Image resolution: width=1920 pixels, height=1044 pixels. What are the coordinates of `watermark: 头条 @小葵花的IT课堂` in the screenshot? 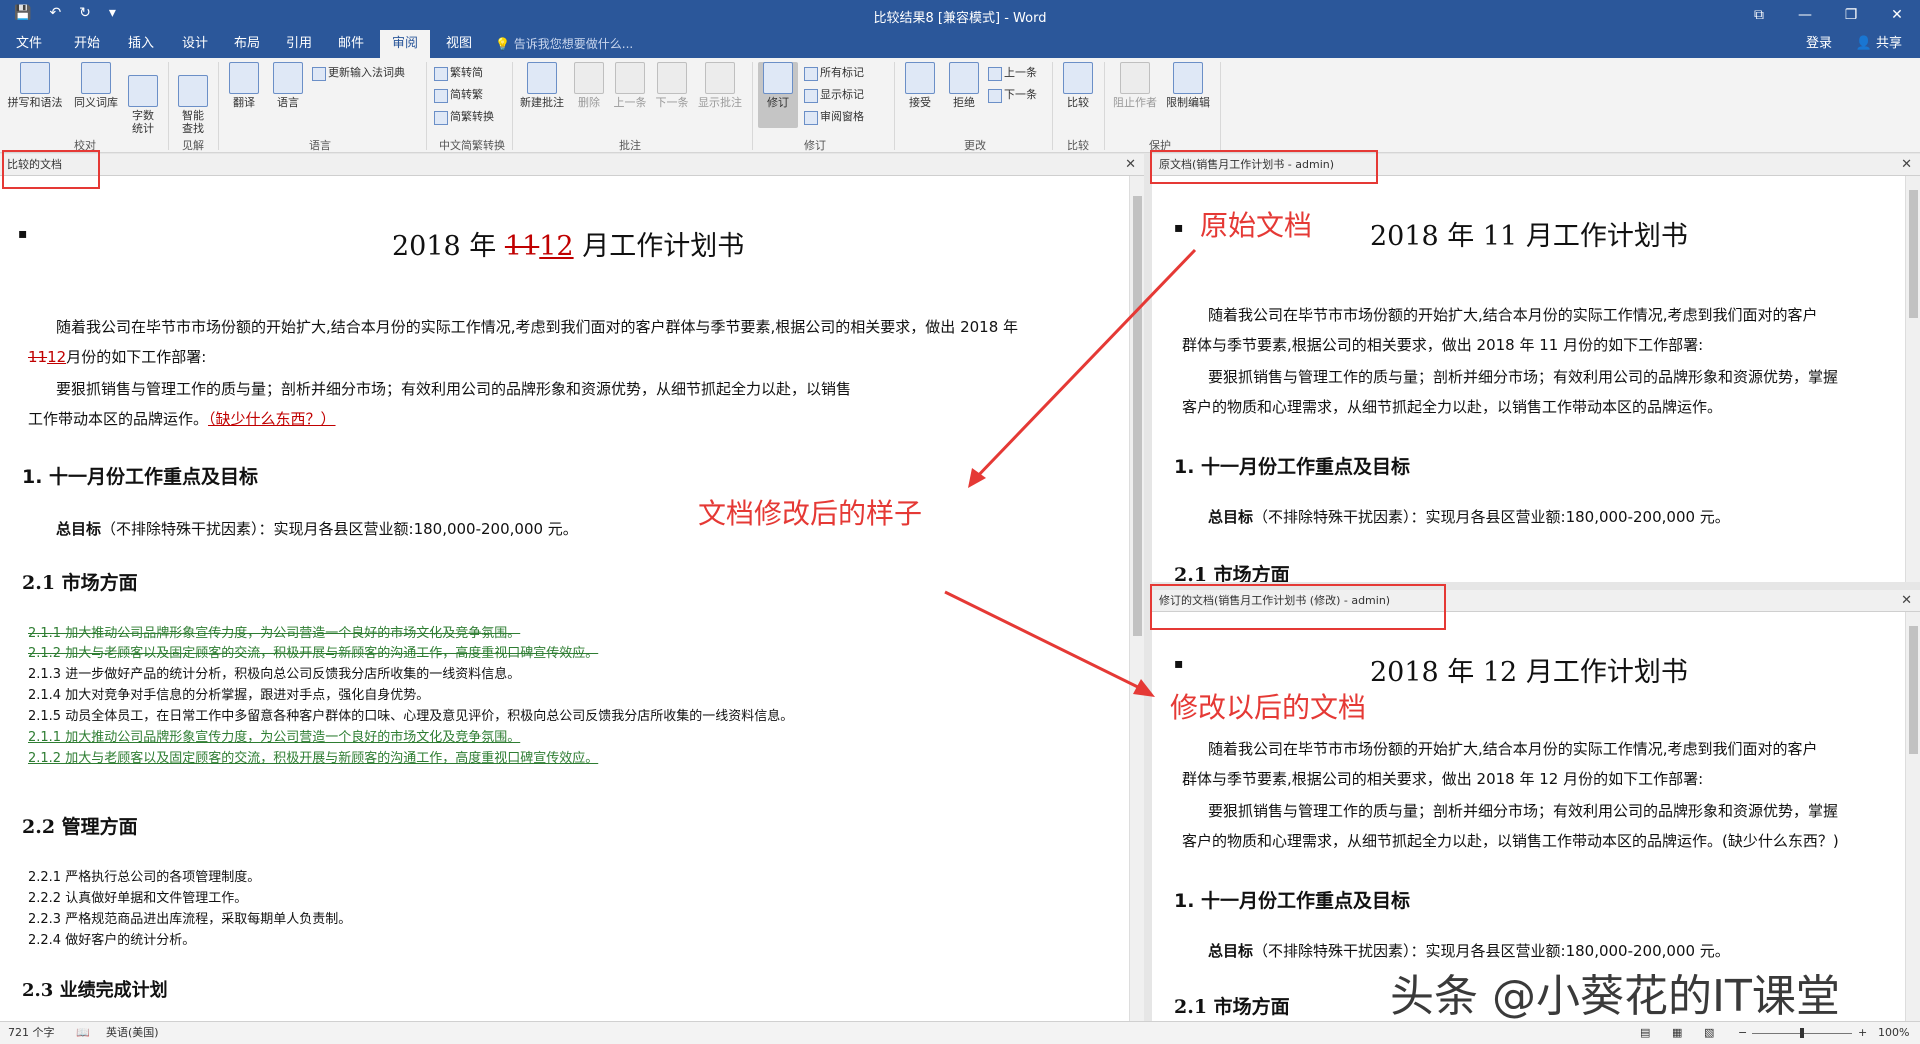 It's located at (1615, 996).